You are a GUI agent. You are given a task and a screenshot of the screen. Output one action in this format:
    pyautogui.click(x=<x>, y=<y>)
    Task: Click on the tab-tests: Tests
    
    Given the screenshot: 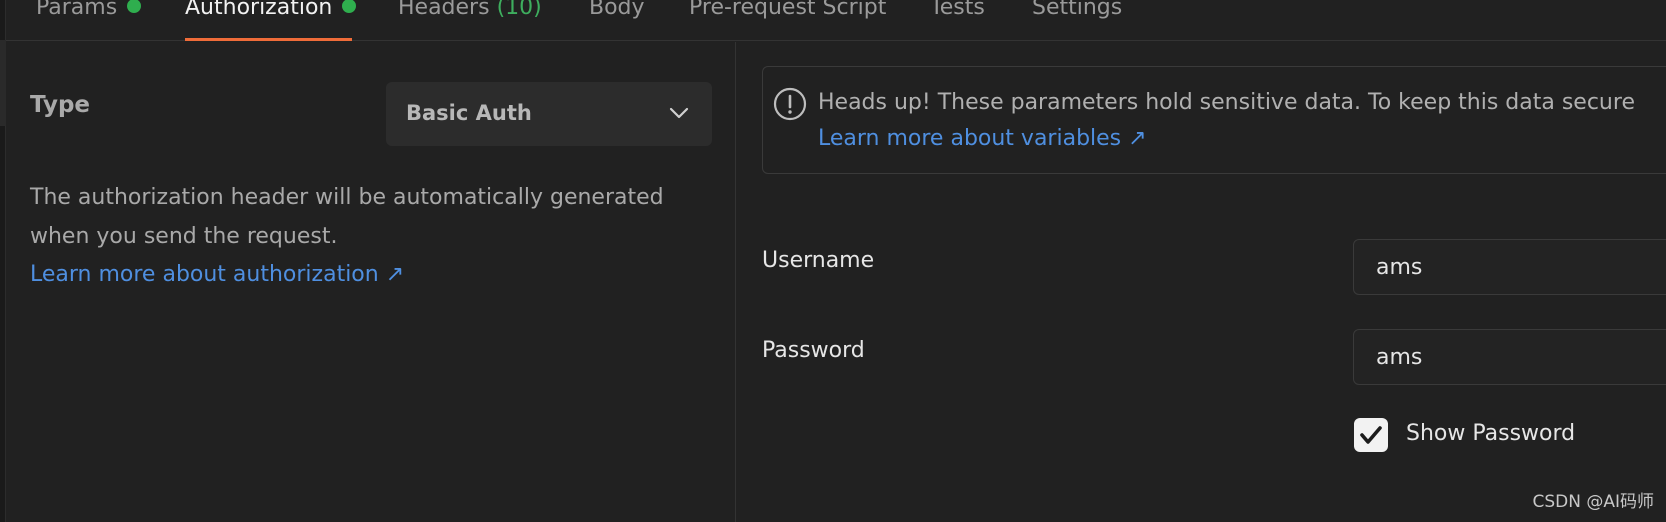 What is the action you would take?
    pyautogui.click(x=957, y=20)
    